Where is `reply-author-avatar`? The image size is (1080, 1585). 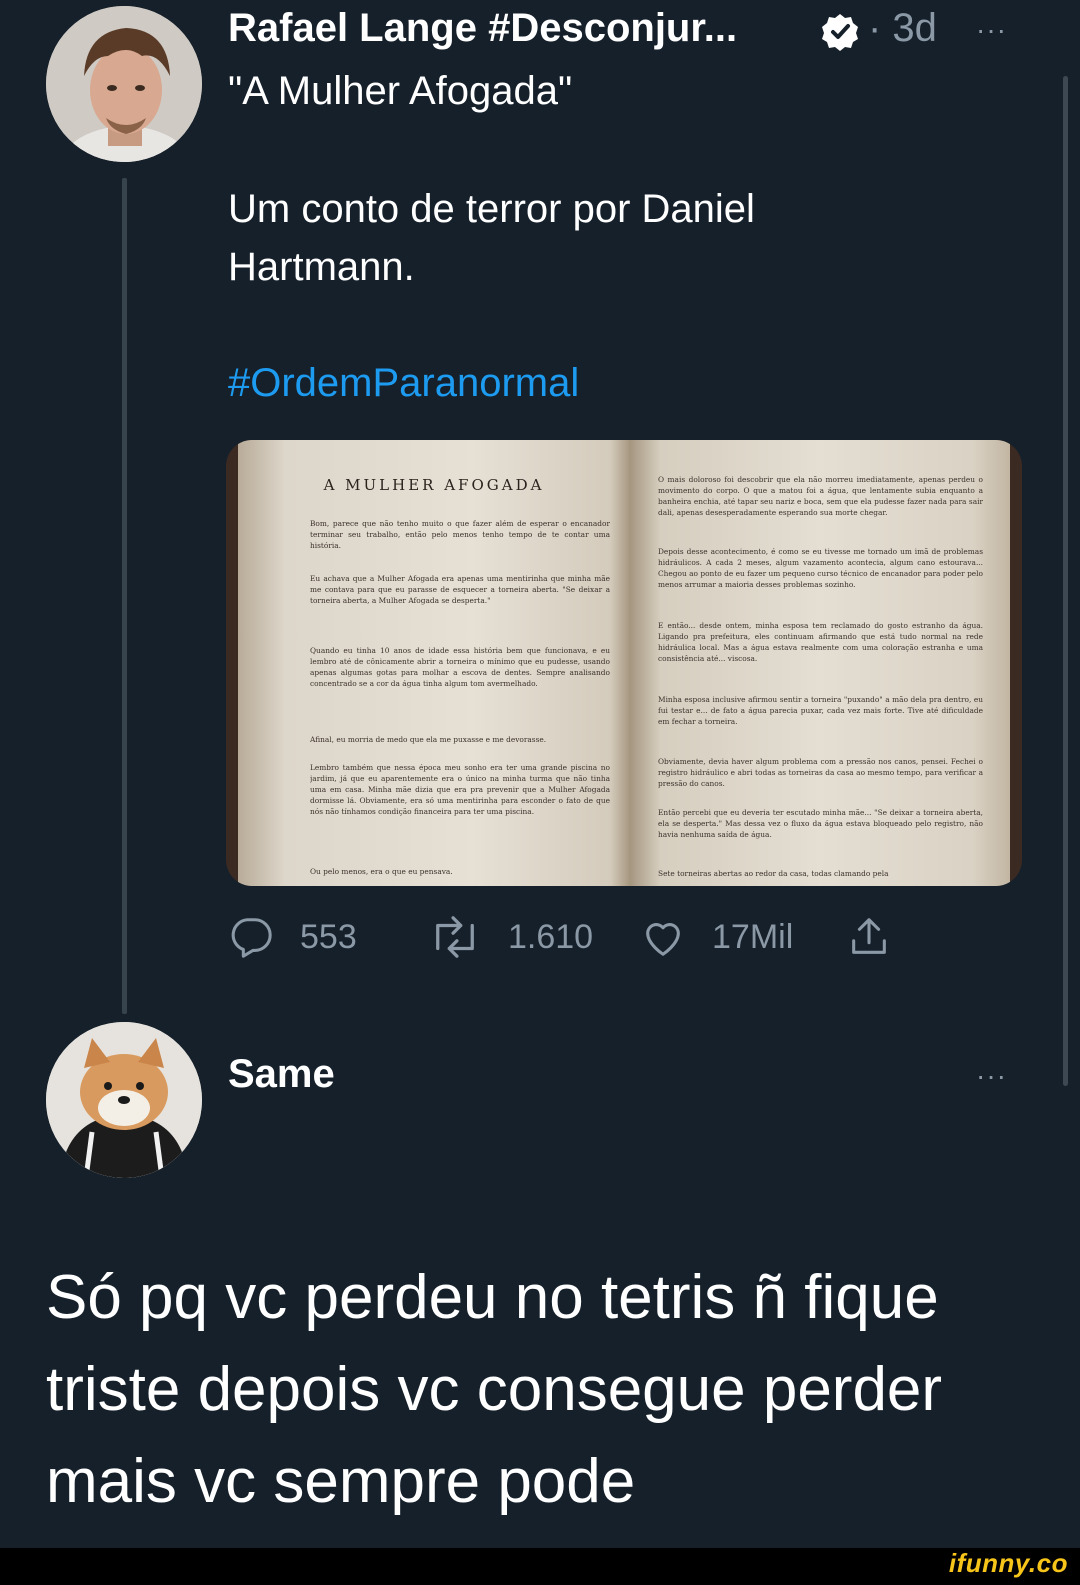
reply-author-avatar is located at coordinates (124, 1100).